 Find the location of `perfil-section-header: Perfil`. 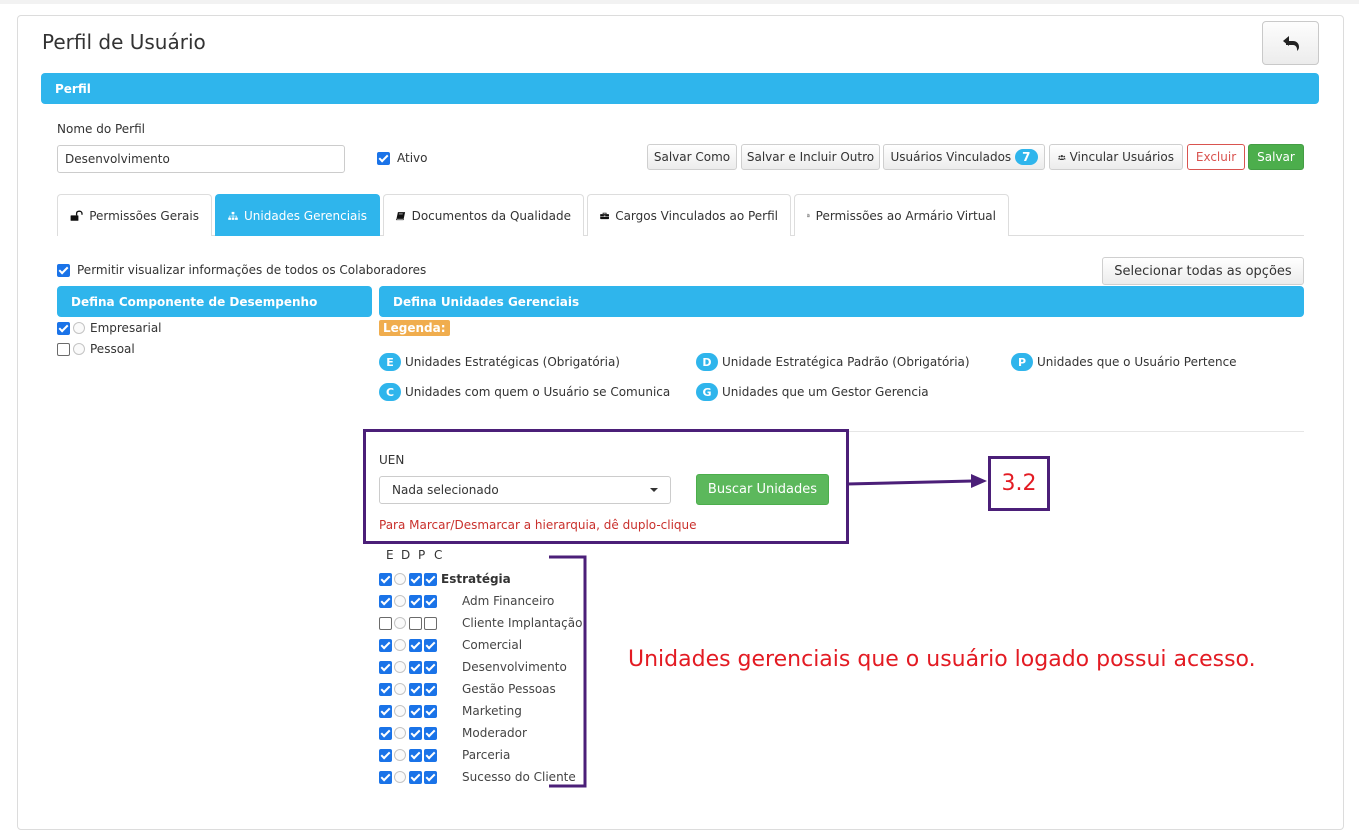

perfil-section-header: Perfil is located at coordinates (680, 88).